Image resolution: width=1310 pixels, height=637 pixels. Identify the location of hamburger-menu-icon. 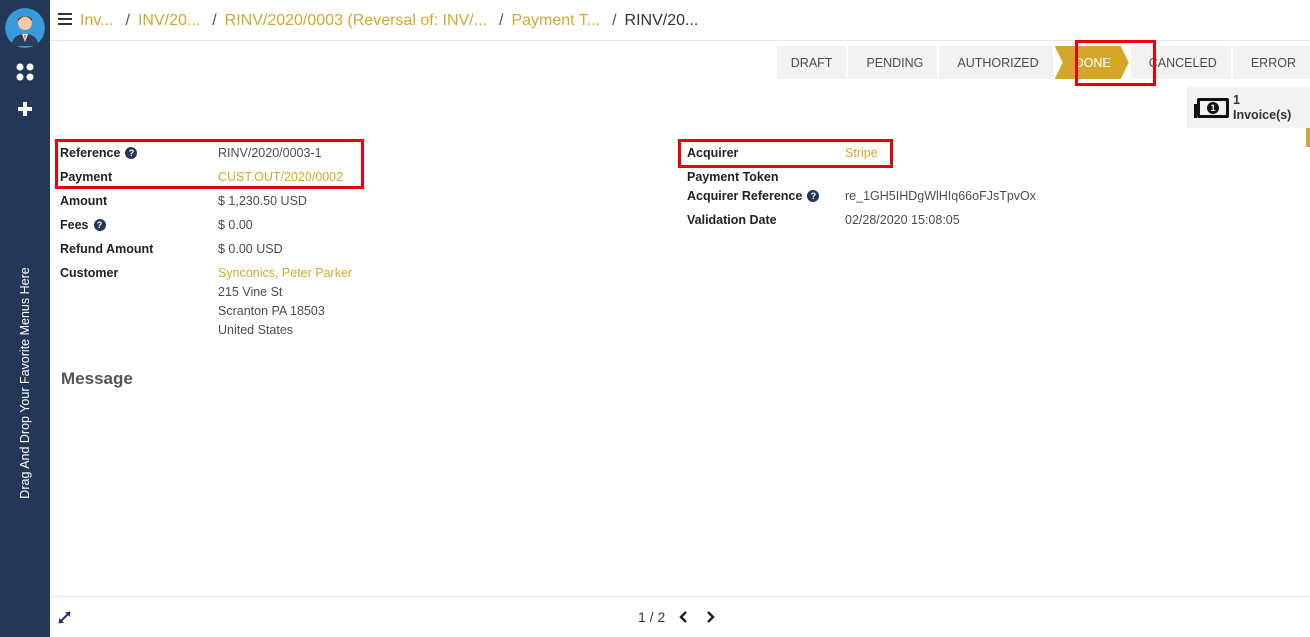
(65, 19).